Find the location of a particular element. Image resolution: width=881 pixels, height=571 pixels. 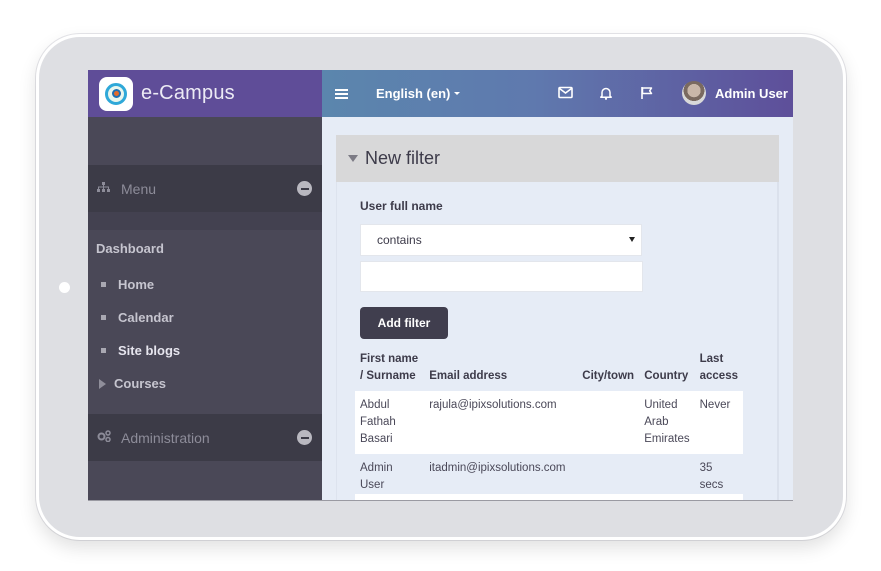

new-filter-header: New filter is located at coordinates (557, 158).